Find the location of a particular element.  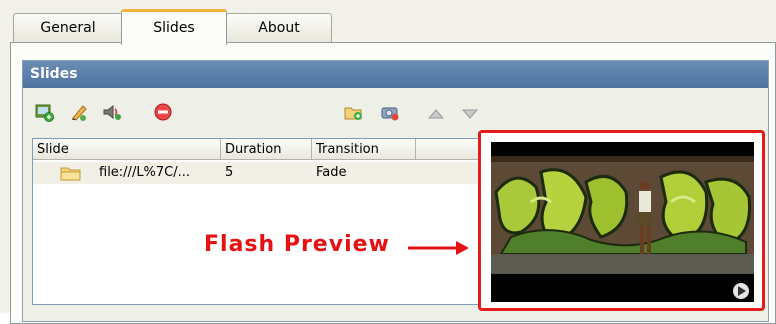

slide-transition: Fade is located at coordinates (331, 172).